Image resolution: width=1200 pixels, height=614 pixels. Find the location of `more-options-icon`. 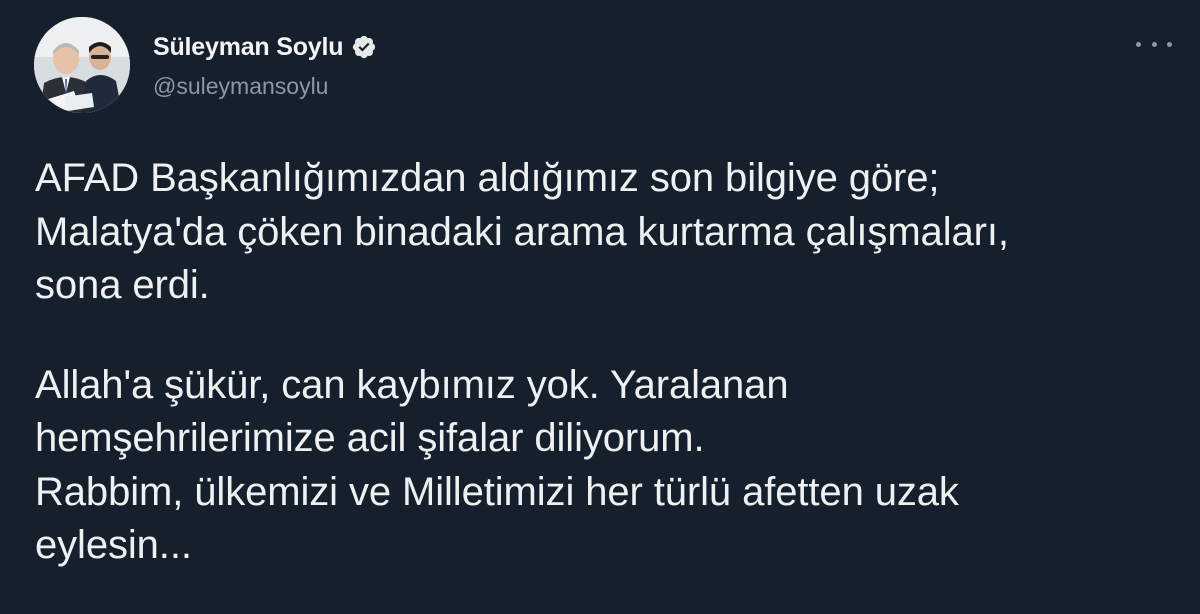

more-options-icon is located at coordinates (1154, 44).